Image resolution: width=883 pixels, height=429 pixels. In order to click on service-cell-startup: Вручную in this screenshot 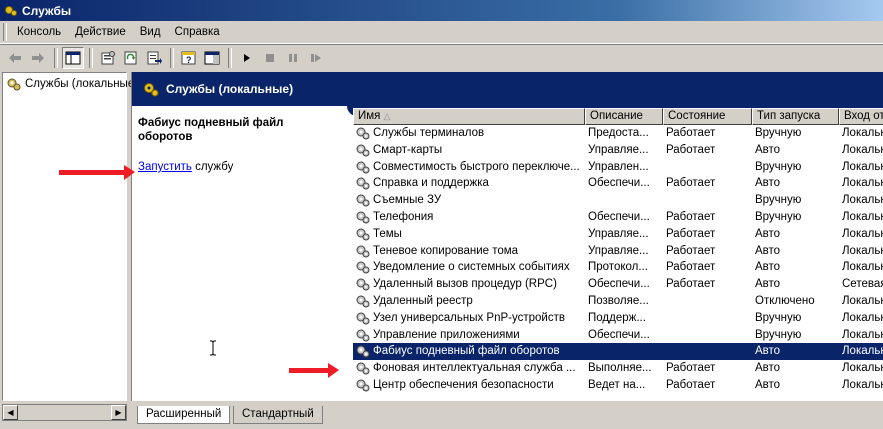, I will do `click(778, 217)`.